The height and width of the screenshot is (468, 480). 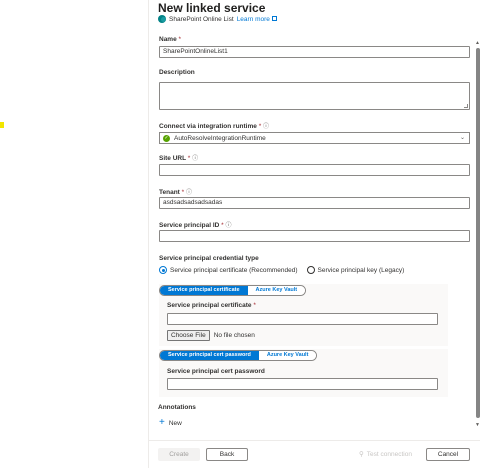 I want to click on annotations-label: Annotations, so click(x=177, y=407).